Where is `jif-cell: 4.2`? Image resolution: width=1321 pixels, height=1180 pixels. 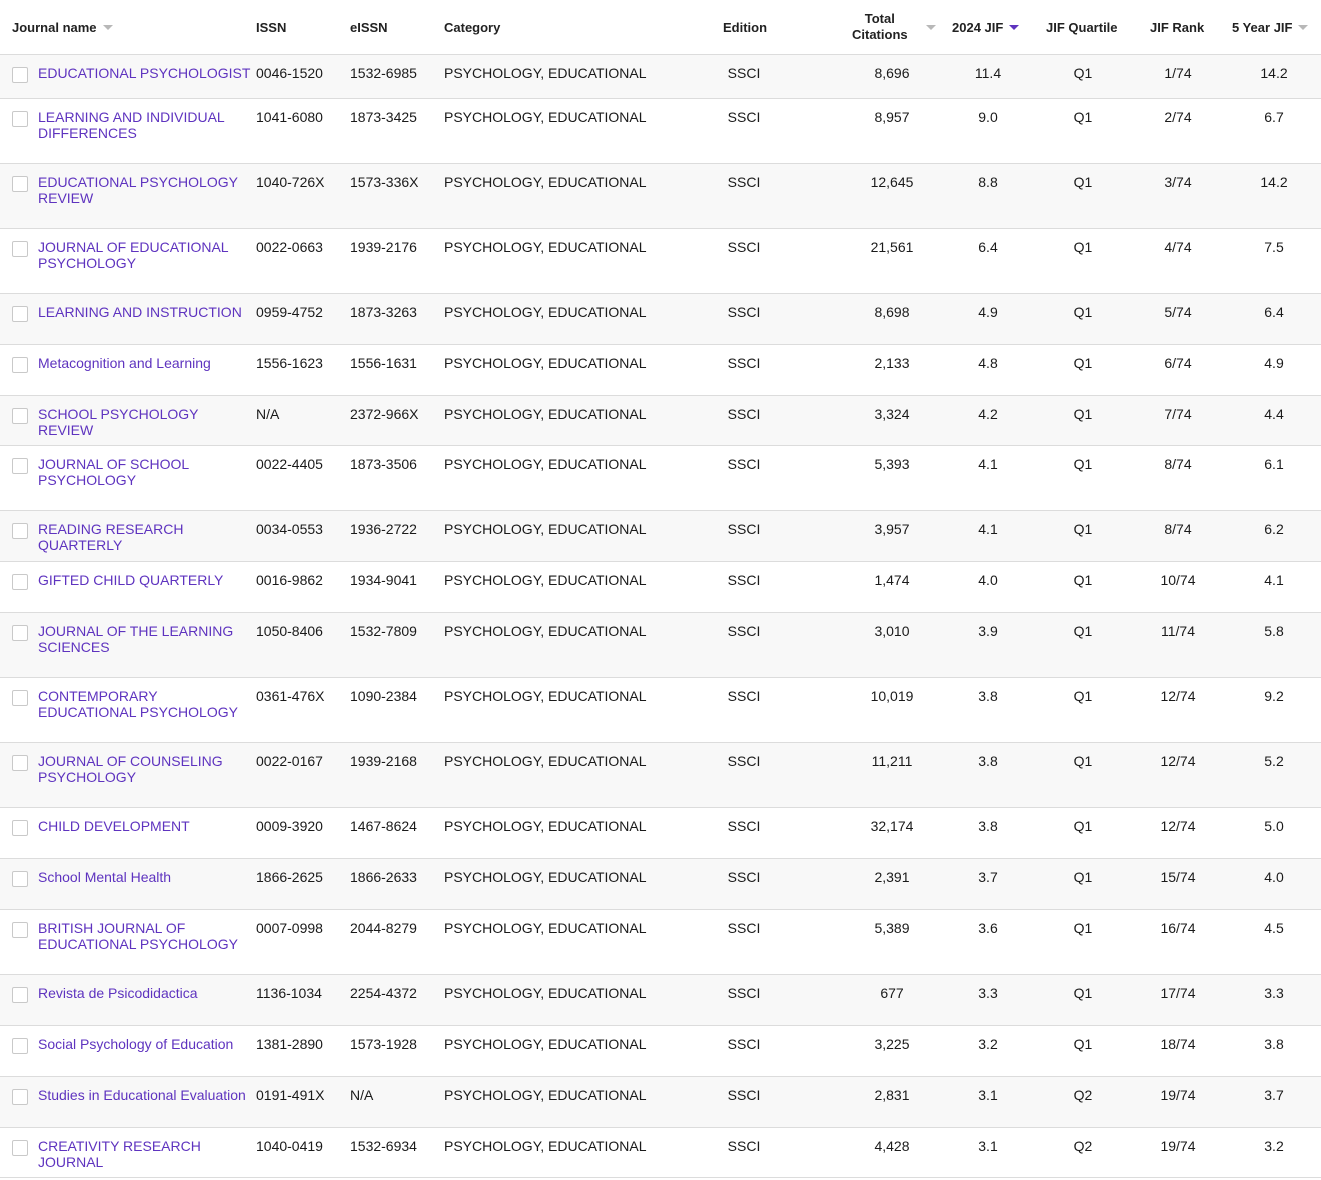 jif-cell: 4.2 is located at coordinates (988, 414).